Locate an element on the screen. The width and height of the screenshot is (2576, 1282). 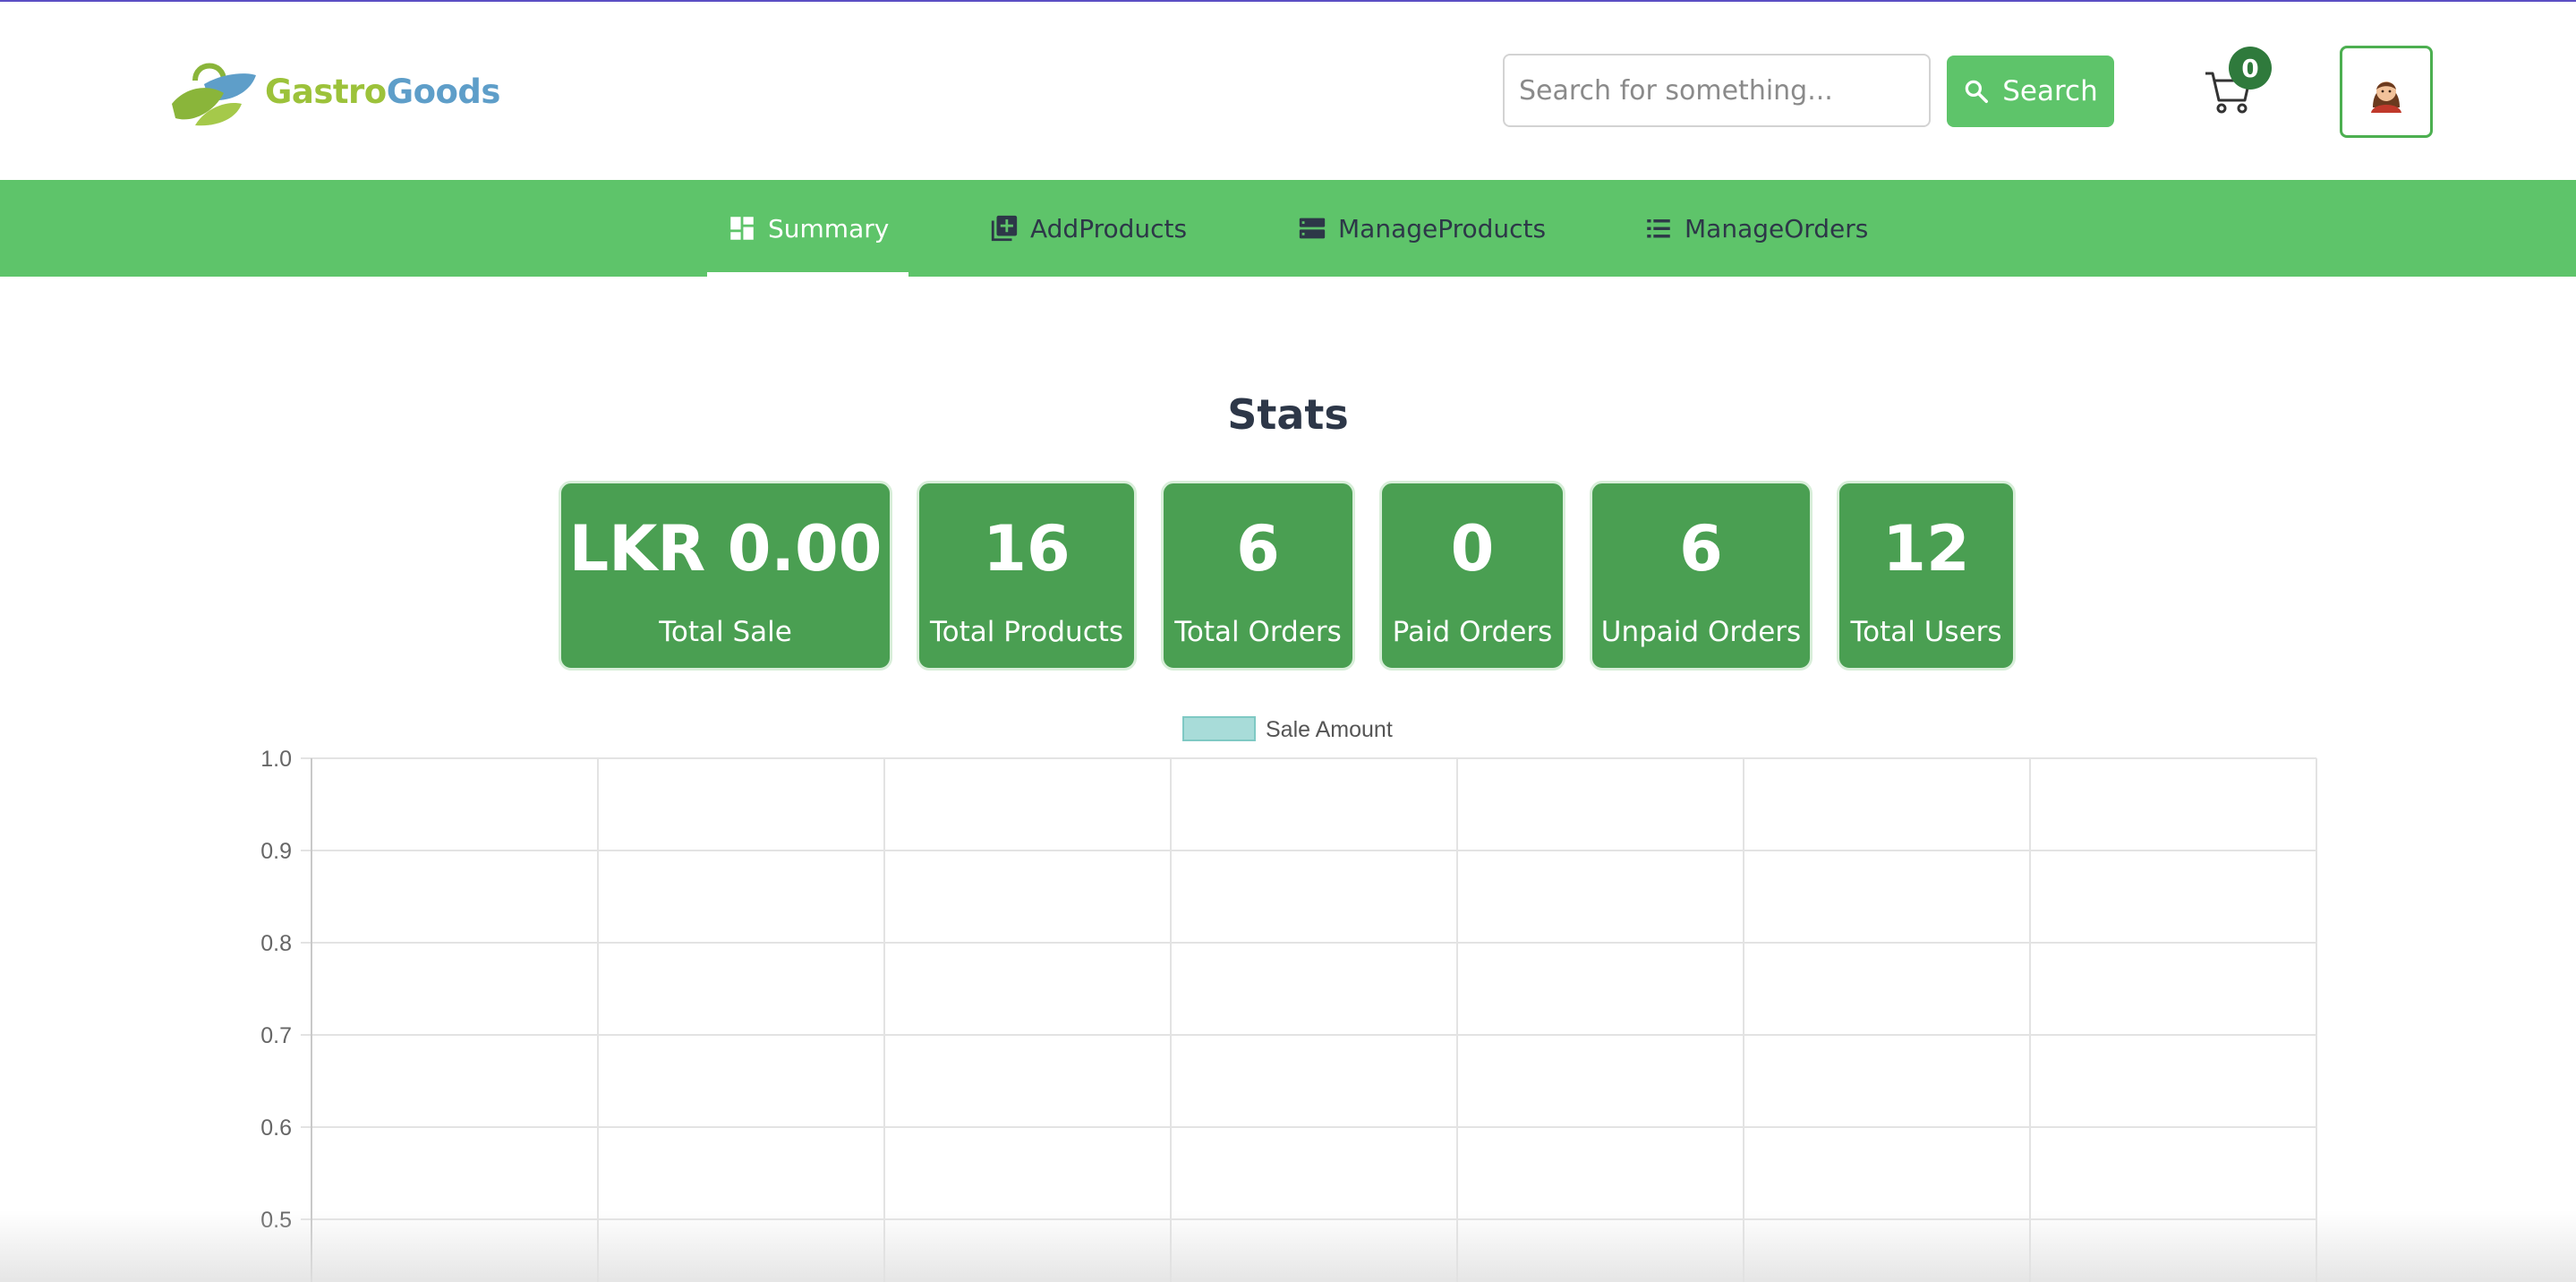
stat-card-total-sale: LKR 0.00 Total Sale is located at coordinates (725, 576).